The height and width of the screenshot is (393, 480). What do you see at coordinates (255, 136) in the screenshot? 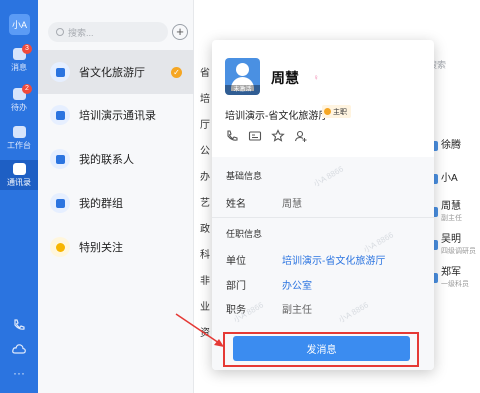
I see `id-card-icon` at bounding box center [255, 136].